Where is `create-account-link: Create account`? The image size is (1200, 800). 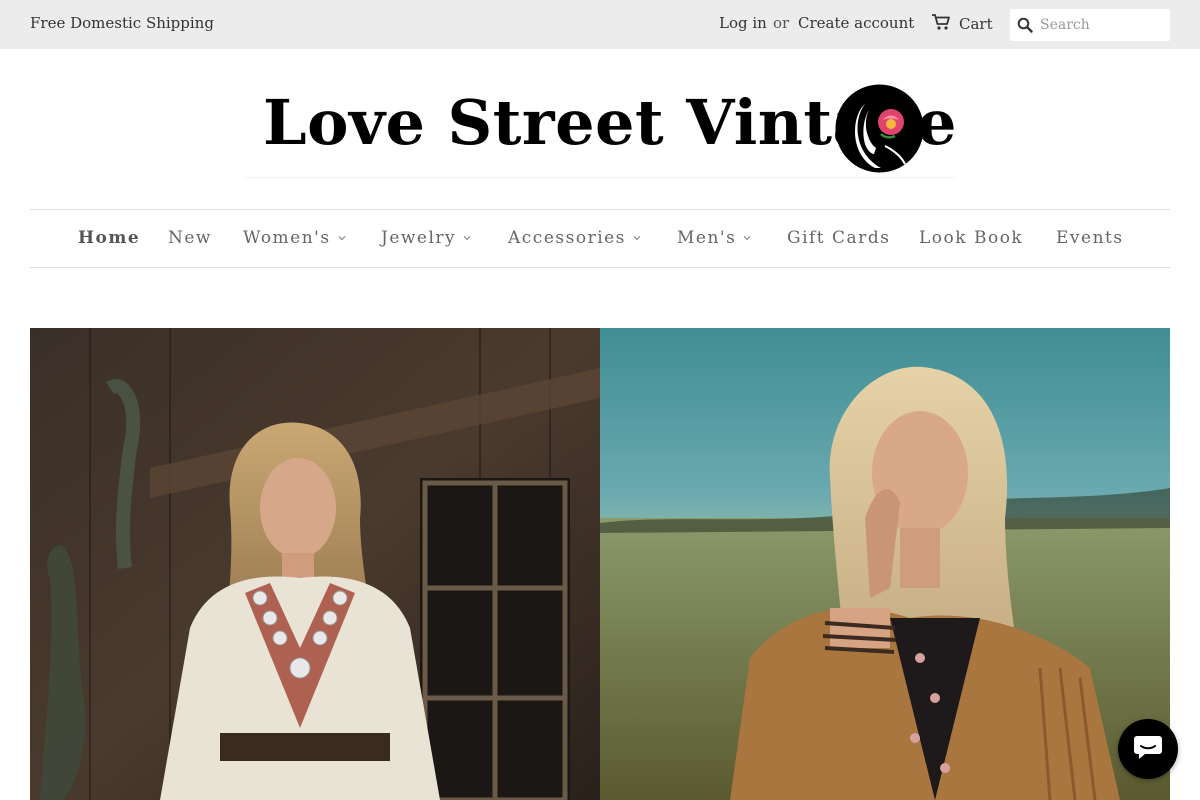 create-account-link: Create account is located at coordinates (856, 23).